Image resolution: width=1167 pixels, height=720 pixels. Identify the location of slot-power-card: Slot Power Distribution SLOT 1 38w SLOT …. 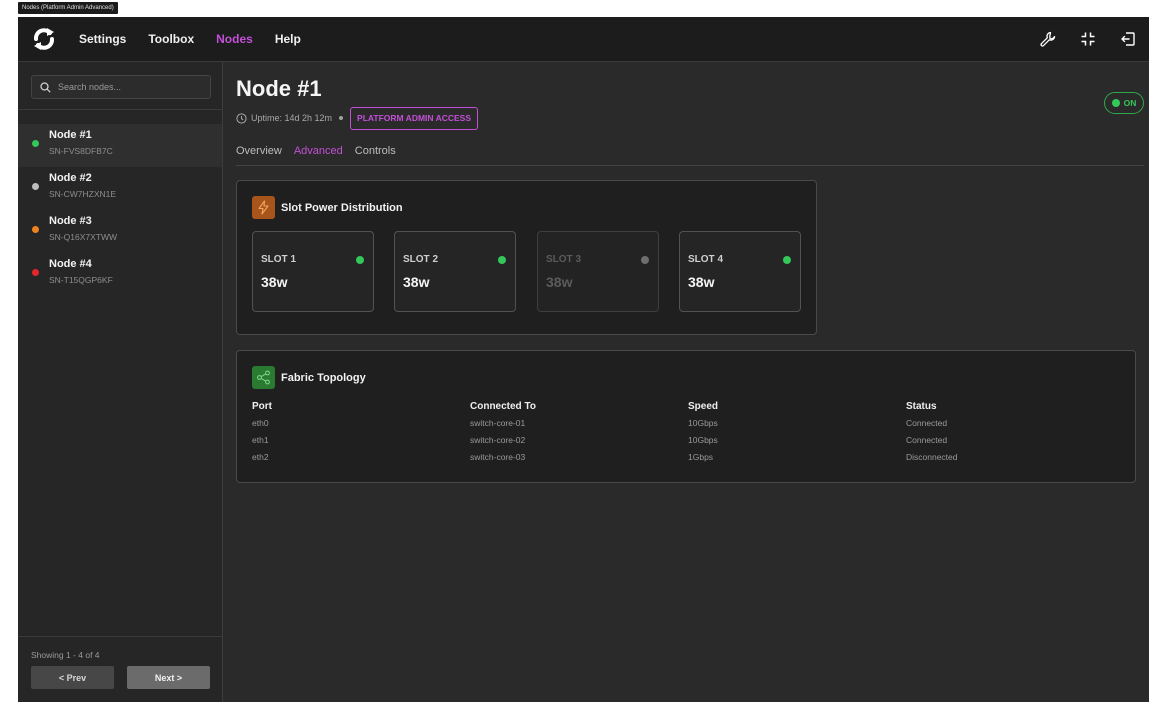
(526, 257).